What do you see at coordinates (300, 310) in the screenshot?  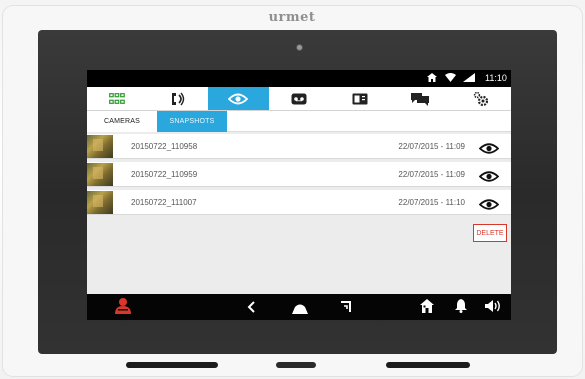 I see `home-icon` at bounding box center [300, 310].